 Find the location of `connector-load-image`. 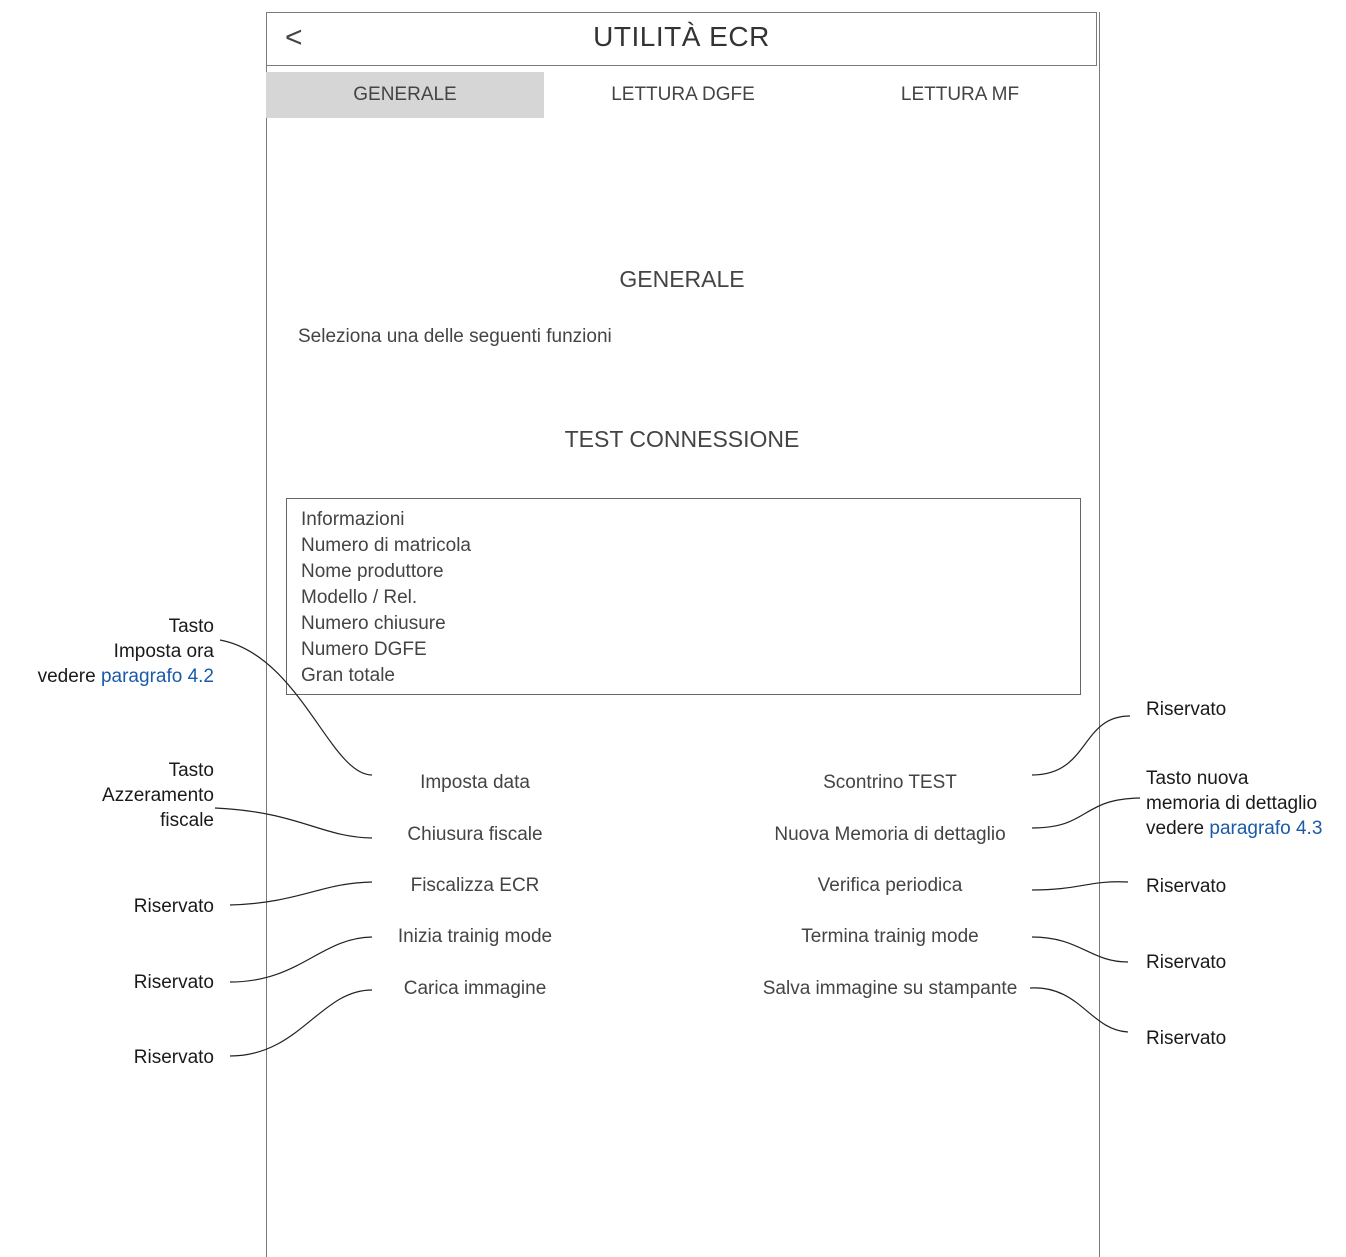

connector-load-image is located at coordinates (301, 1023).